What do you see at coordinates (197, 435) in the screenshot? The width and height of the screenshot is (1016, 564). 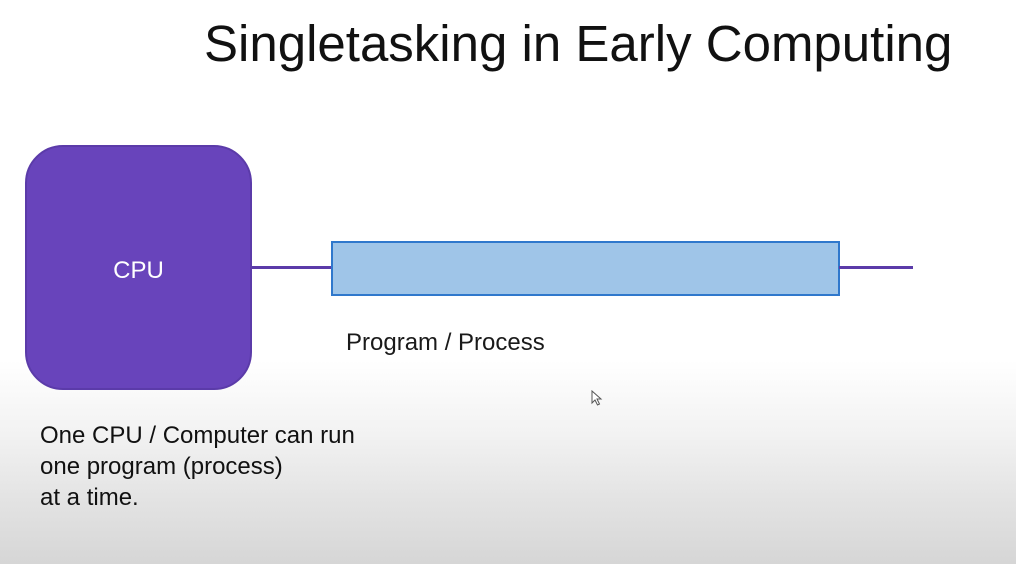 I see `caption-line-1: One CPU / Computer can run` at bounding box center [197, 435].